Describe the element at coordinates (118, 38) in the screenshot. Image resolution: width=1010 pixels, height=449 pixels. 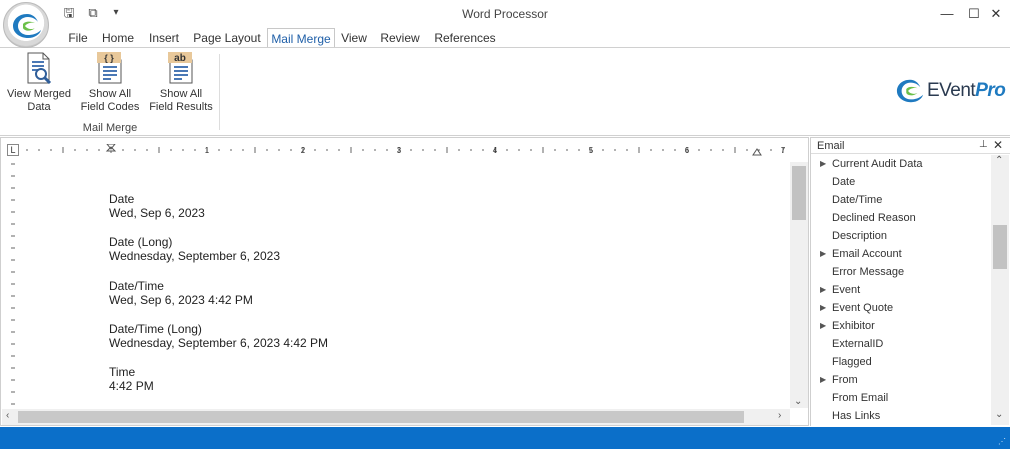
I see `tab-home: Home` at that location.